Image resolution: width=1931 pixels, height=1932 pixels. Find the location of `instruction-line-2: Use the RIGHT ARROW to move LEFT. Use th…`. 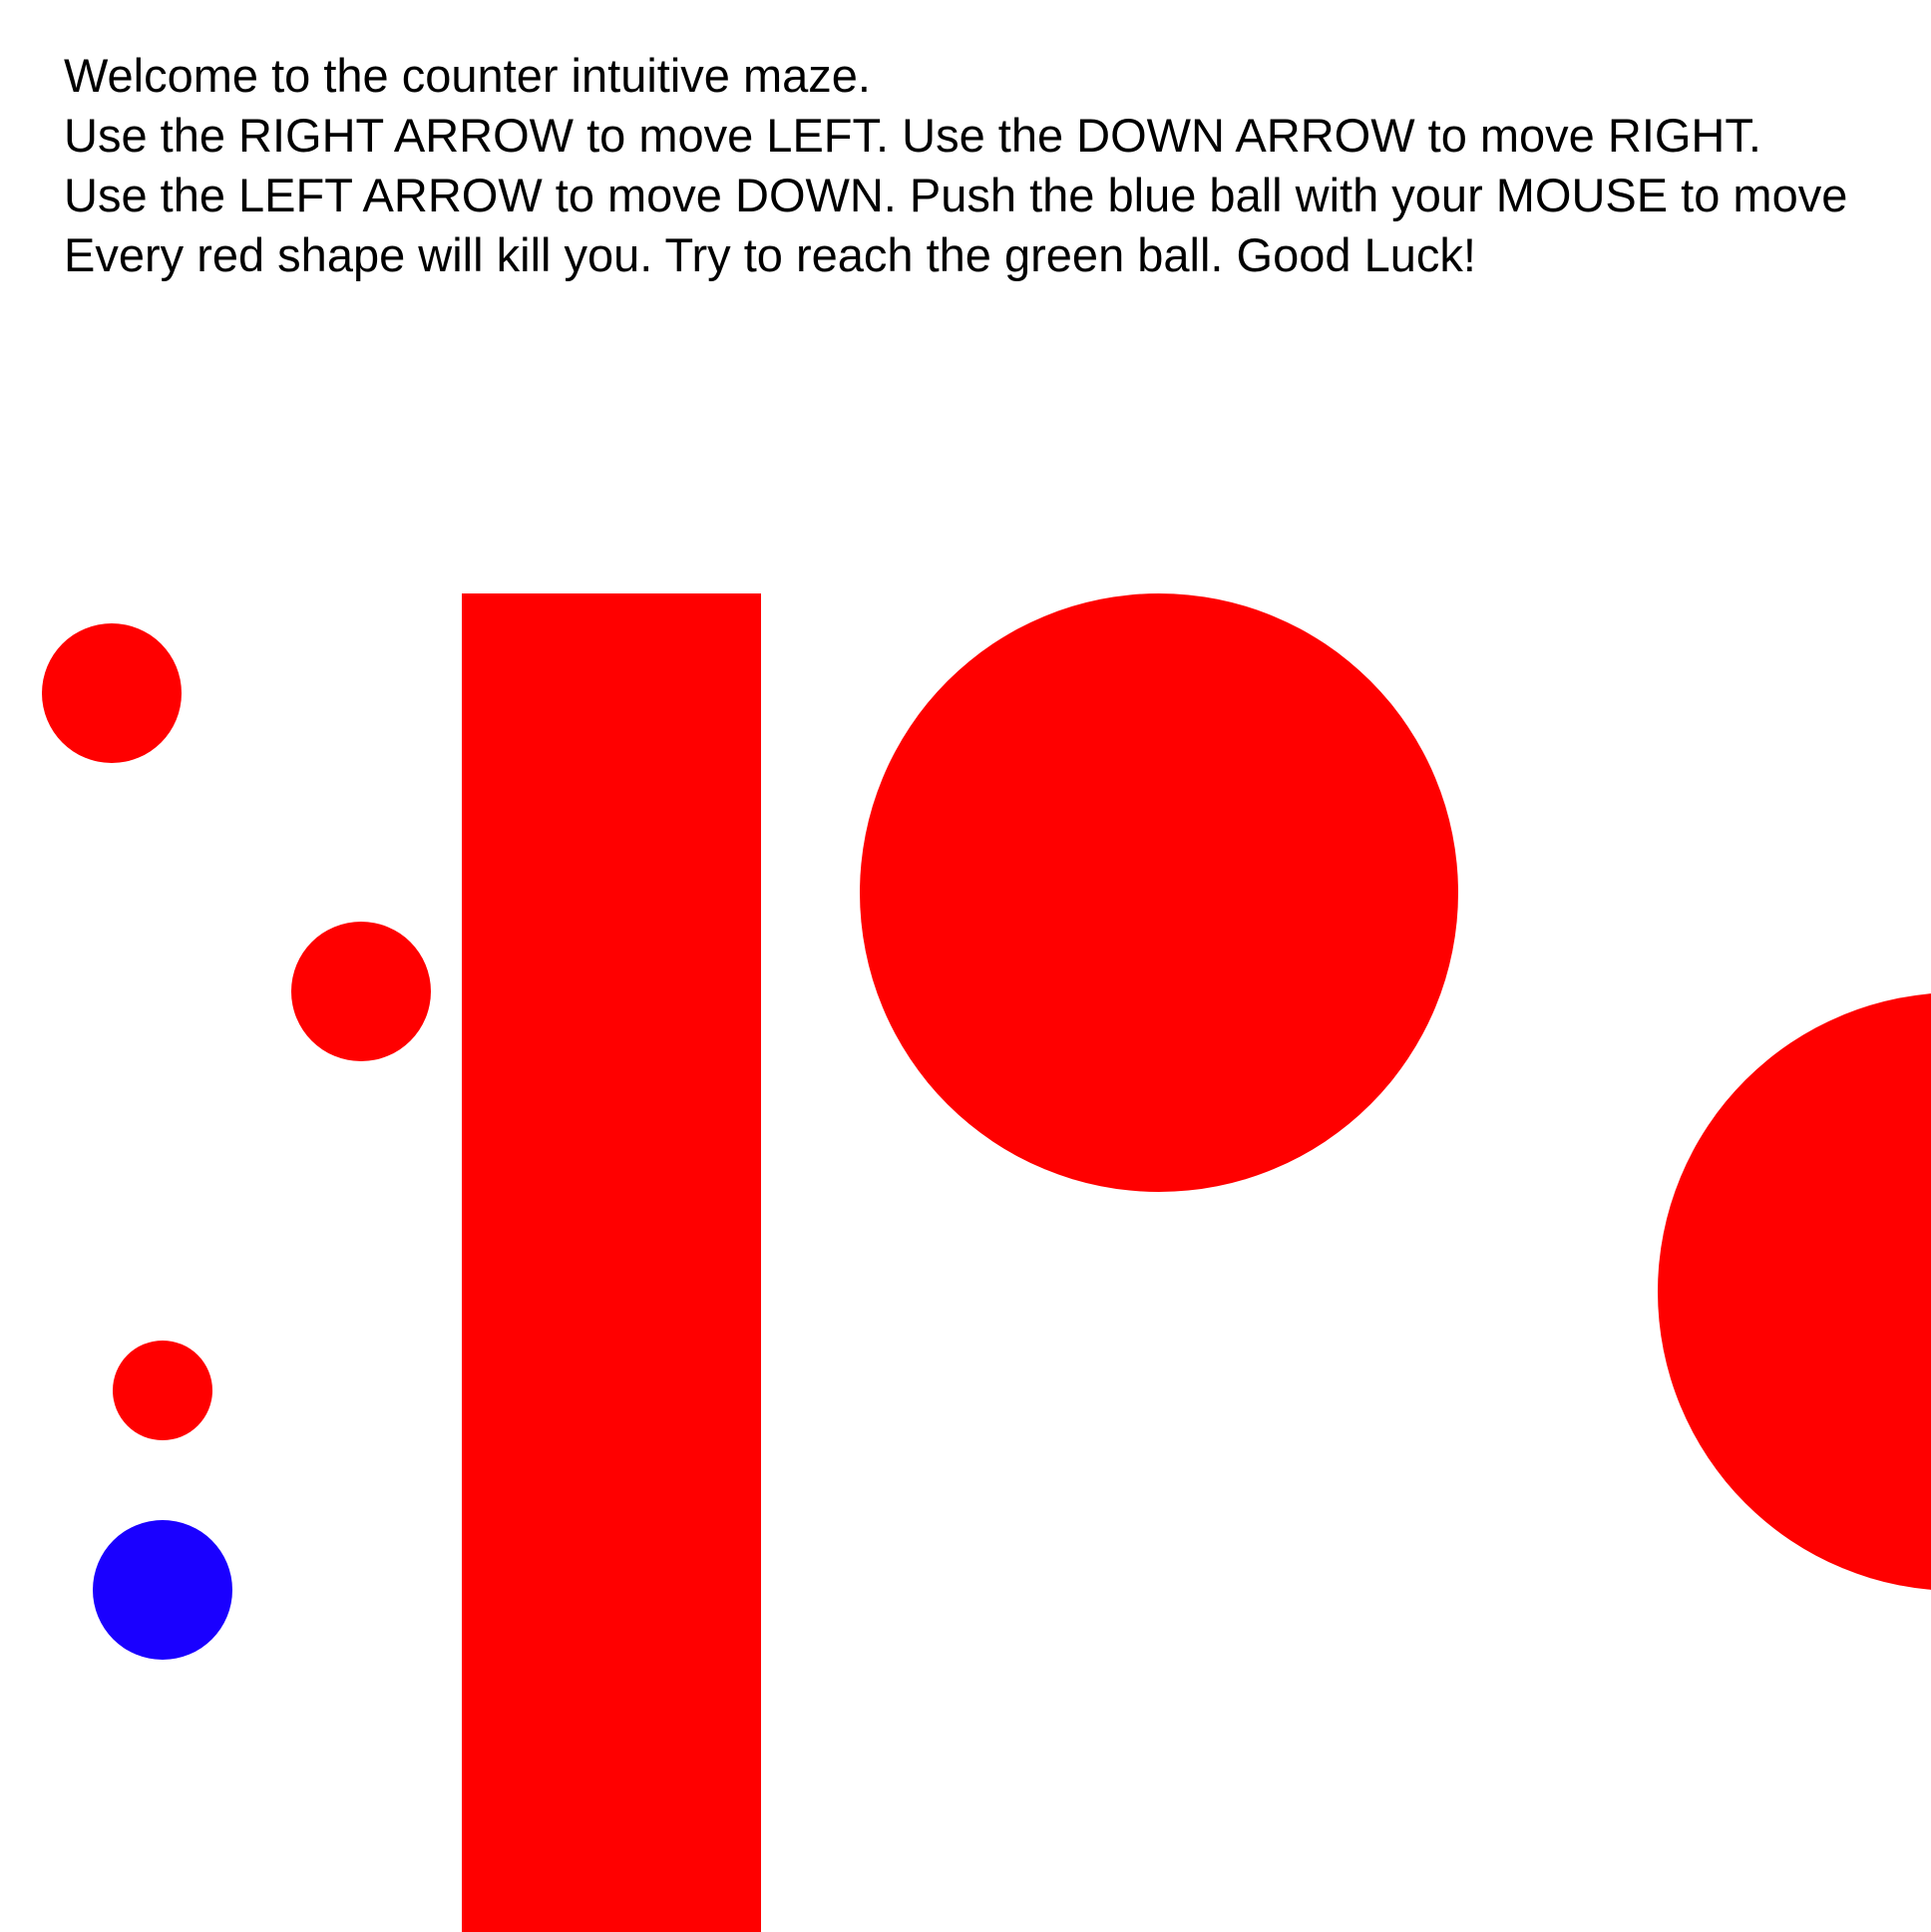

instruction-line-2: Use the RIGHT ARROW to move LEFT. Use th… is located at coordinates (912, 136).